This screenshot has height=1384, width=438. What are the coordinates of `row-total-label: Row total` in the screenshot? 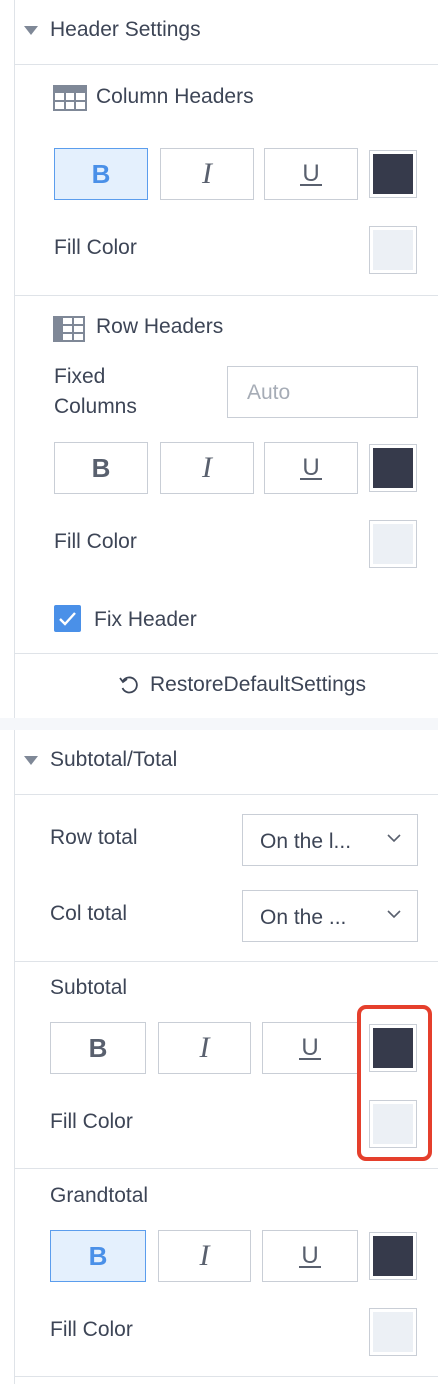 It's located at (94, 837).